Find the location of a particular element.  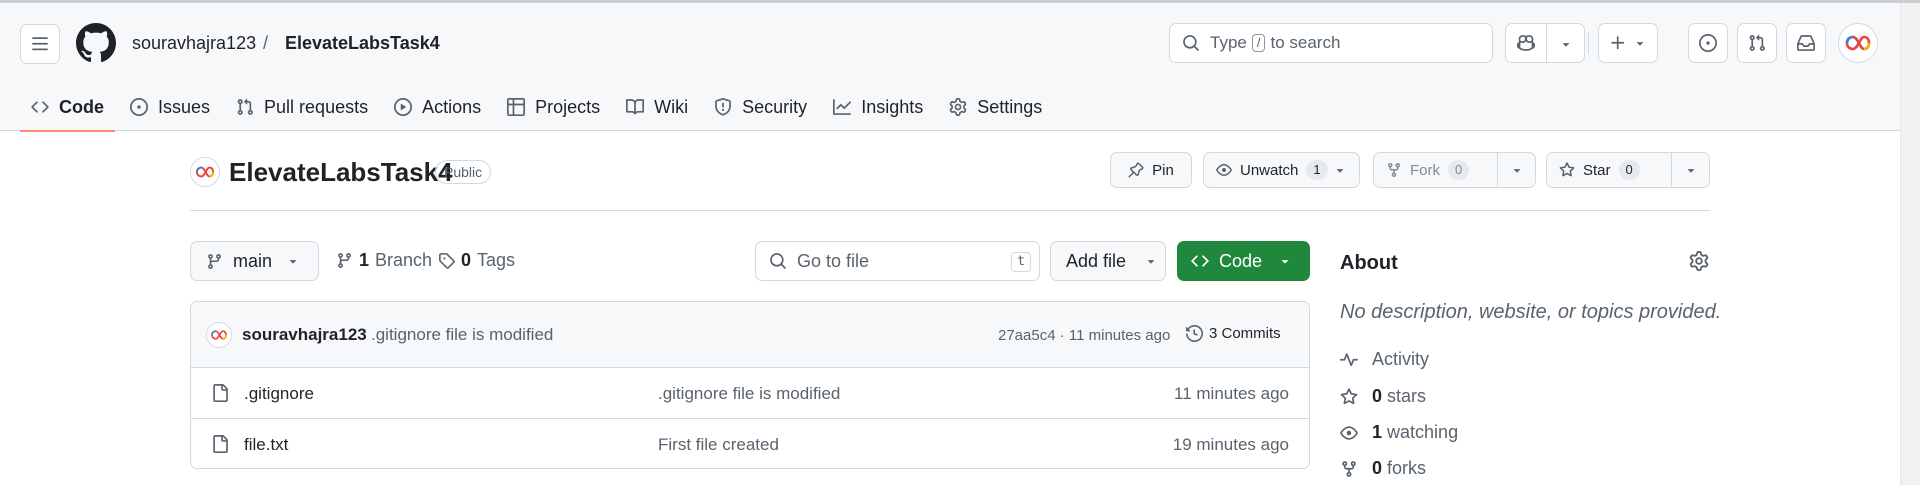

tab-code: Code is located at coordinates (67, 109).